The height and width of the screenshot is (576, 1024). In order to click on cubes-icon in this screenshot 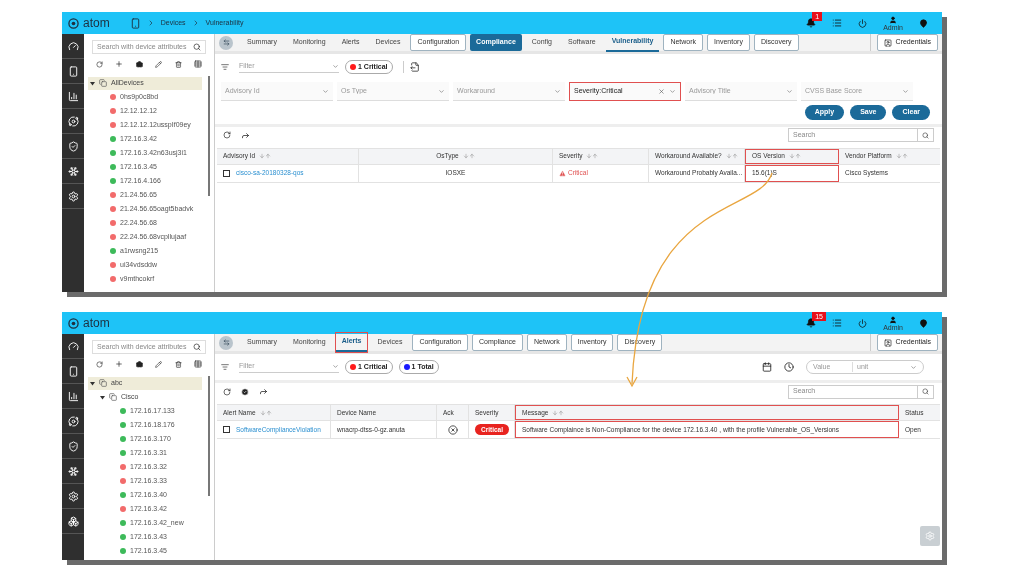, I will do `click(73, 521)`.